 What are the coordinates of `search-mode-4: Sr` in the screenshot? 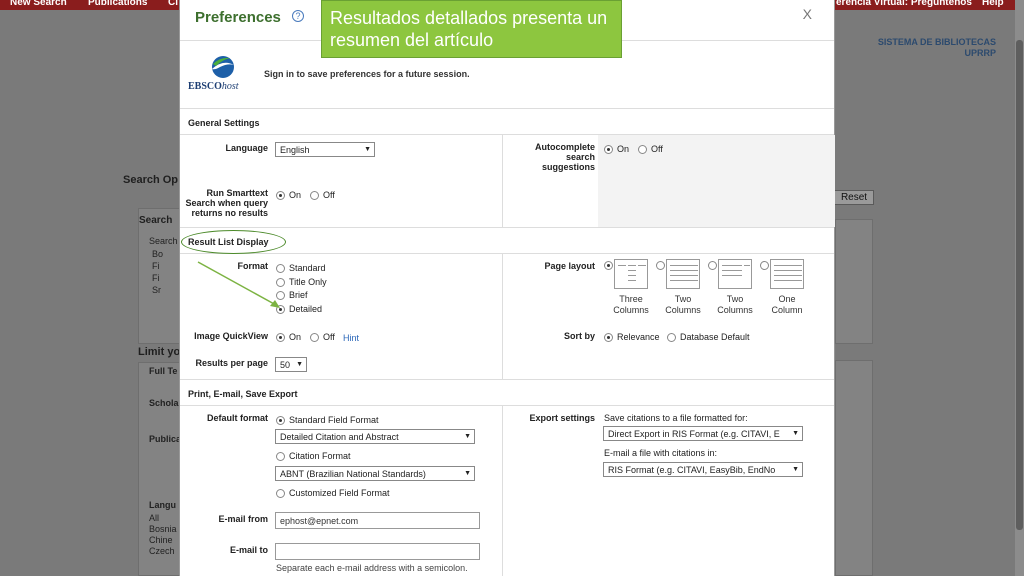 It's located at (156, 290).